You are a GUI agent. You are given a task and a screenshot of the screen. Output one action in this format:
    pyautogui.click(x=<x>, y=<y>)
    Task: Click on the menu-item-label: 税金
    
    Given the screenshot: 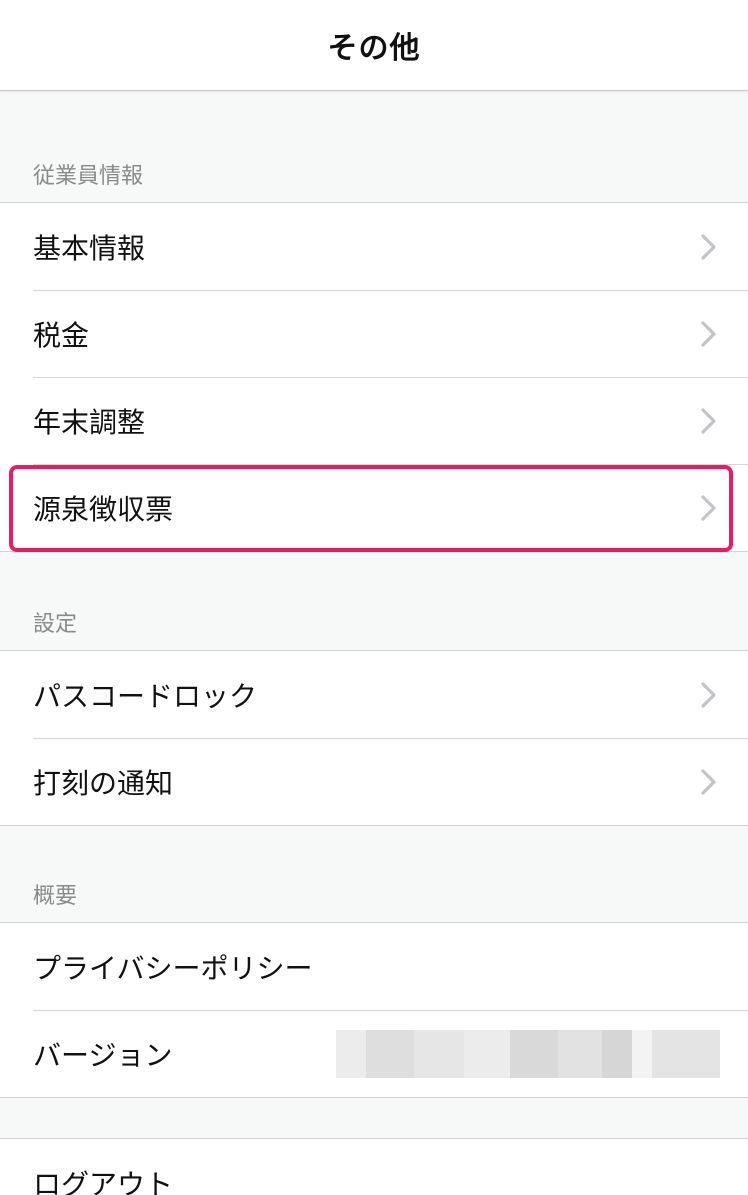 What is the action you would take?
    pyautogui.click(x=61, y=335)
    